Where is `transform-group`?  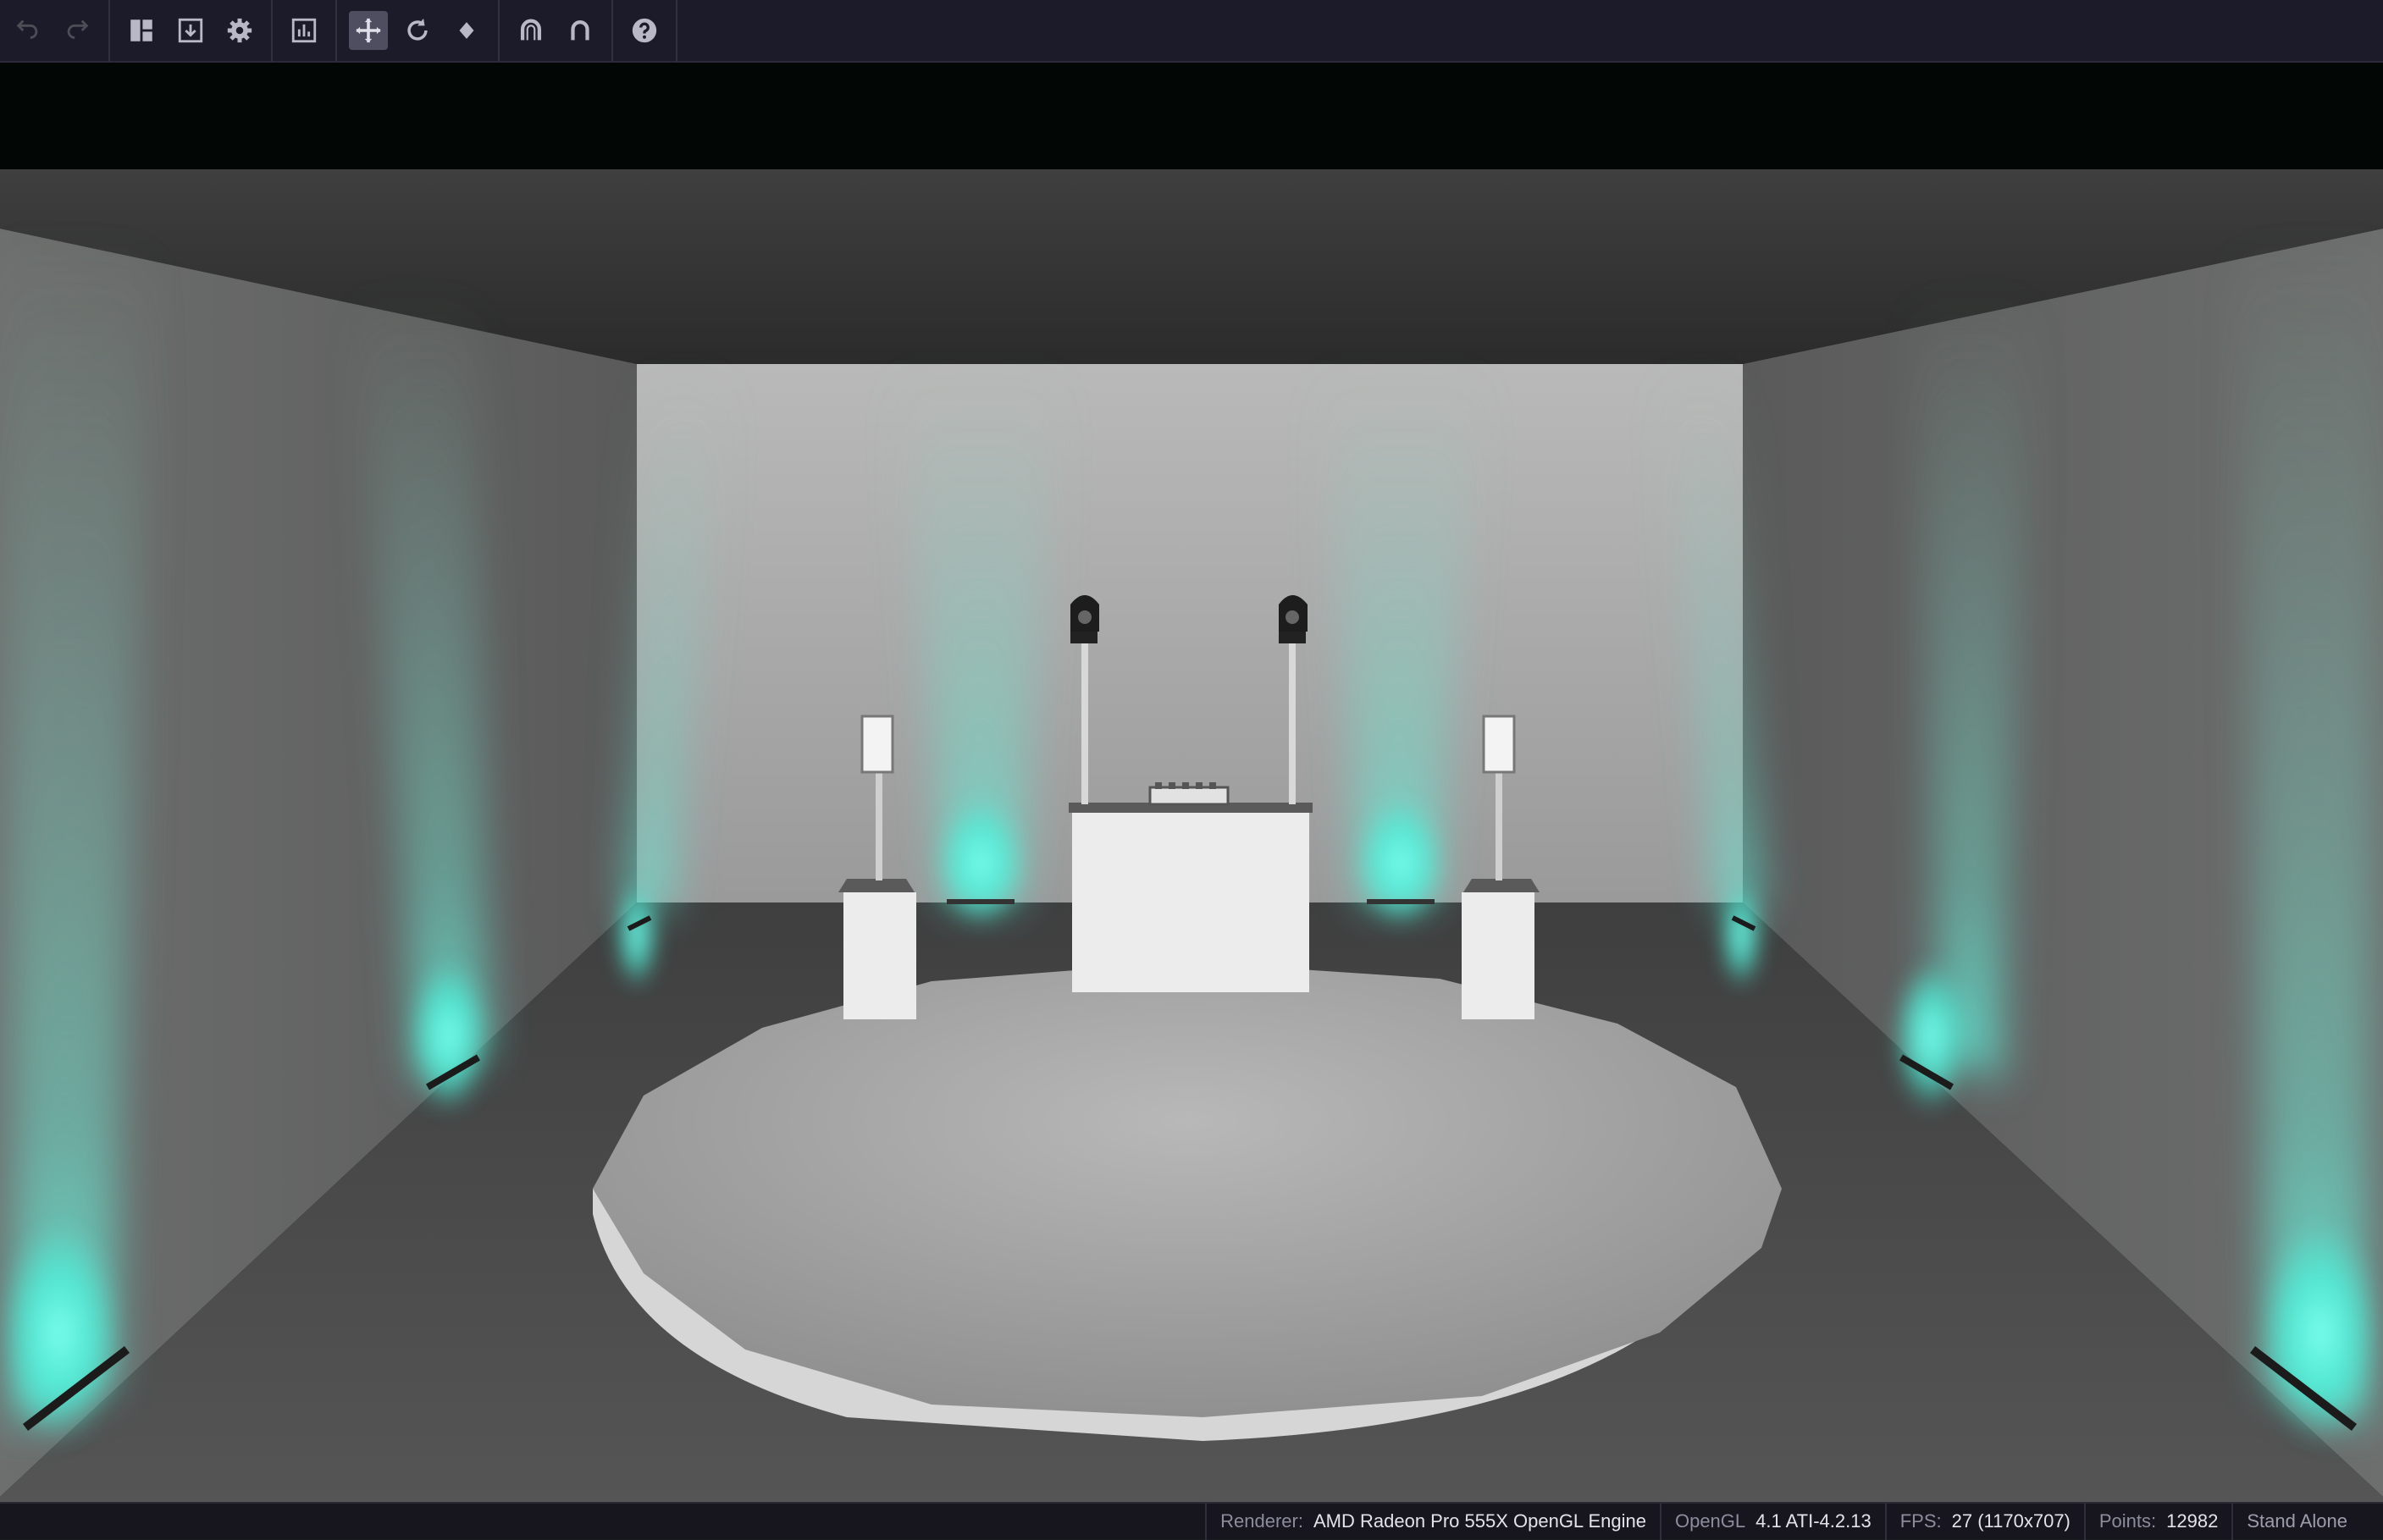 transform-group is located at coordinates (418, 31).